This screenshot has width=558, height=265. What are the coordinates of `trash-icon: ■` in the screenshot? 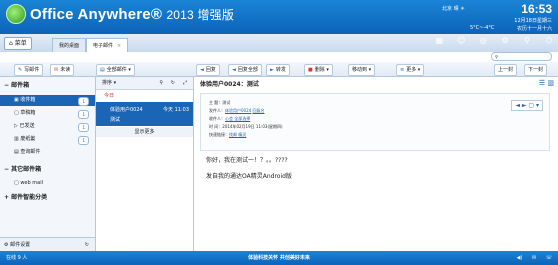 It's located at (310, 70).